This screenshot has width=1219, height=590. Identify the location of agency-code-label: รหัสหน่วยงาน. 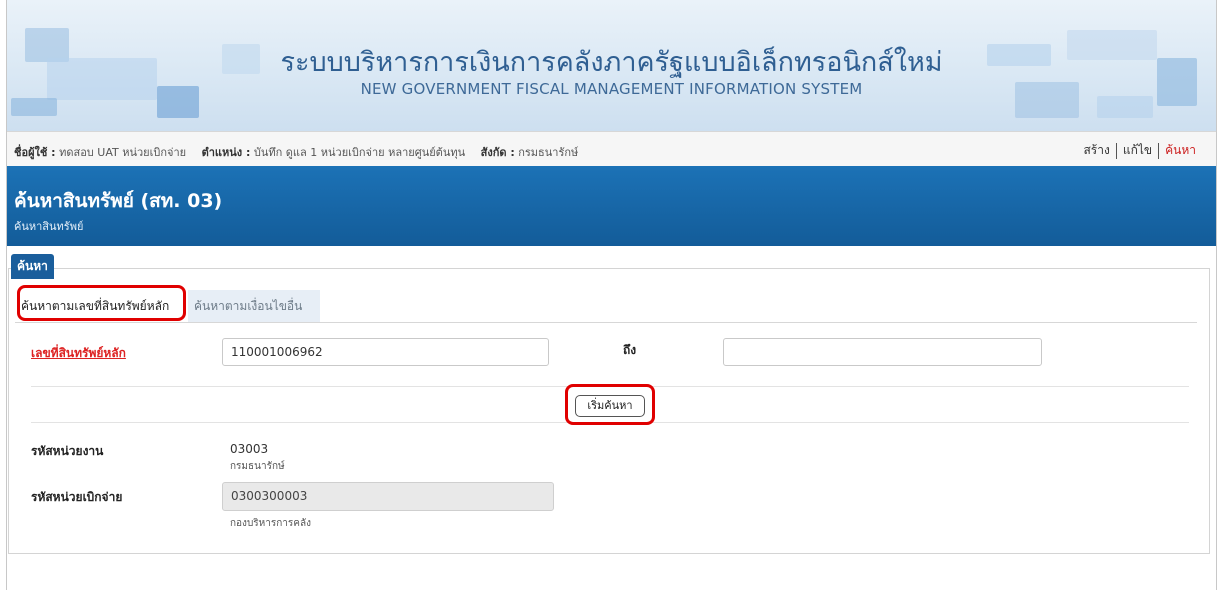
(67, 451).